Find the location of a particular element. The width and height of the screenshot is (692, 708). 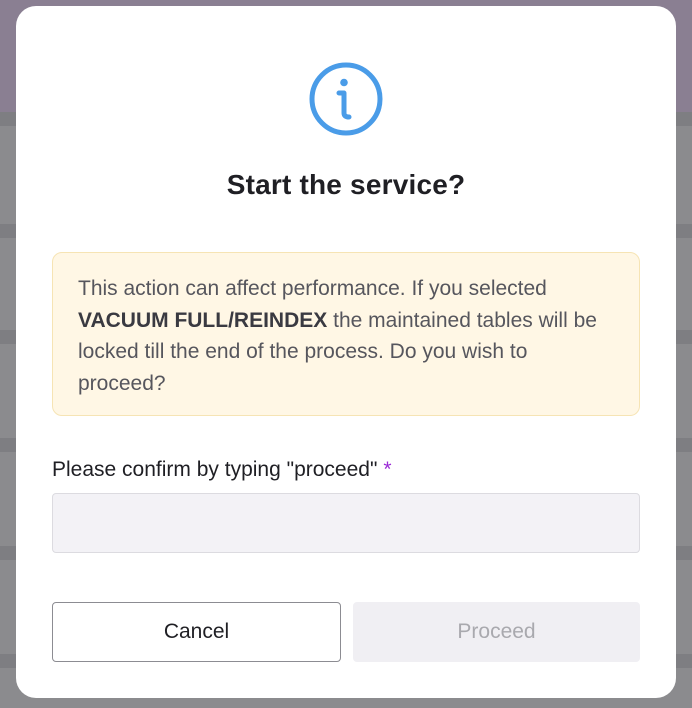

confirm-input is located at coordinates (346, 523).